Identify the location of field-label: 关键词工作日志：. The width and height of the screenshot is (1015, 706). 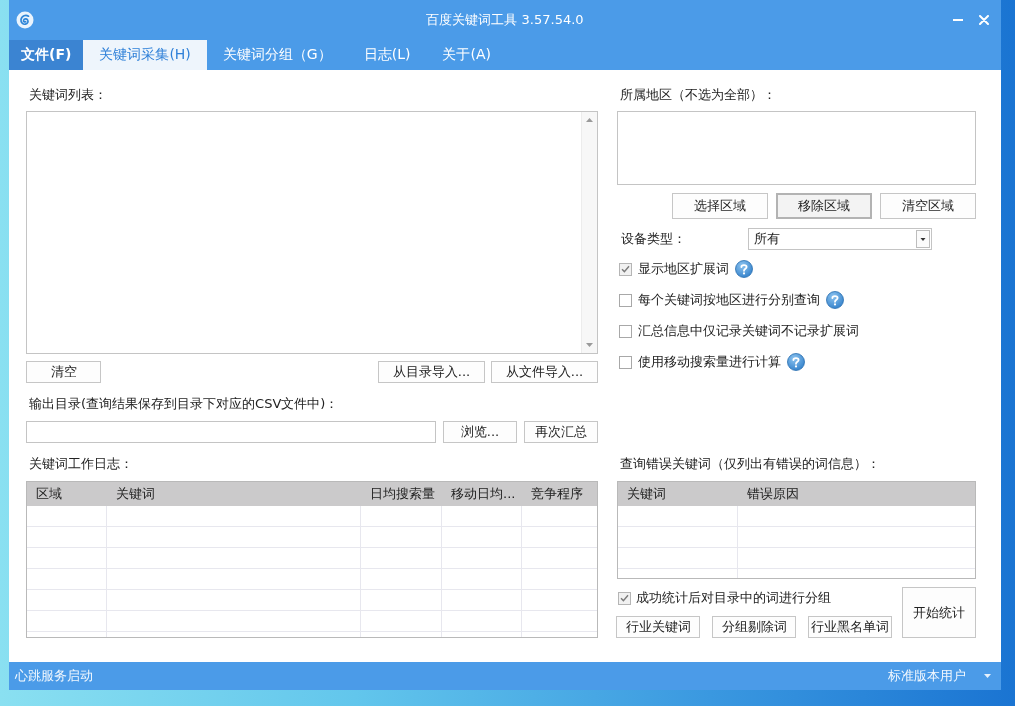
(80, 464).